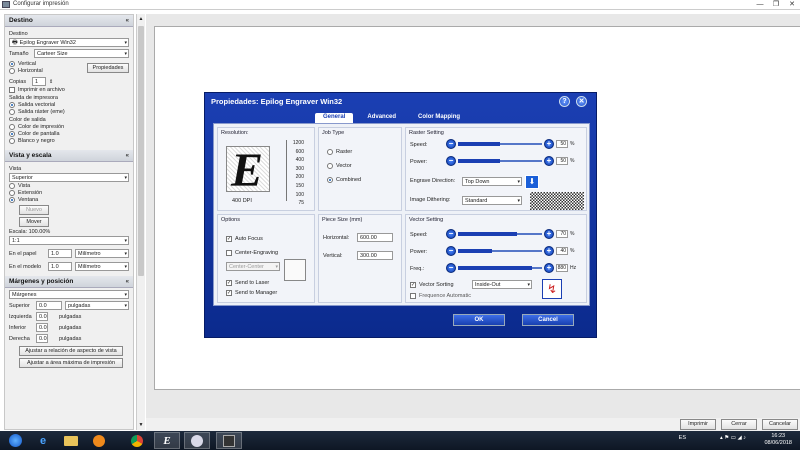 This screenshot has height=450, width=800. What do you see at coordinates (733, 438) in the screenshot?
I see `tray-icons: ▴ ⚑ ▭ ◢ ♪` at bounding box center [733, 438].